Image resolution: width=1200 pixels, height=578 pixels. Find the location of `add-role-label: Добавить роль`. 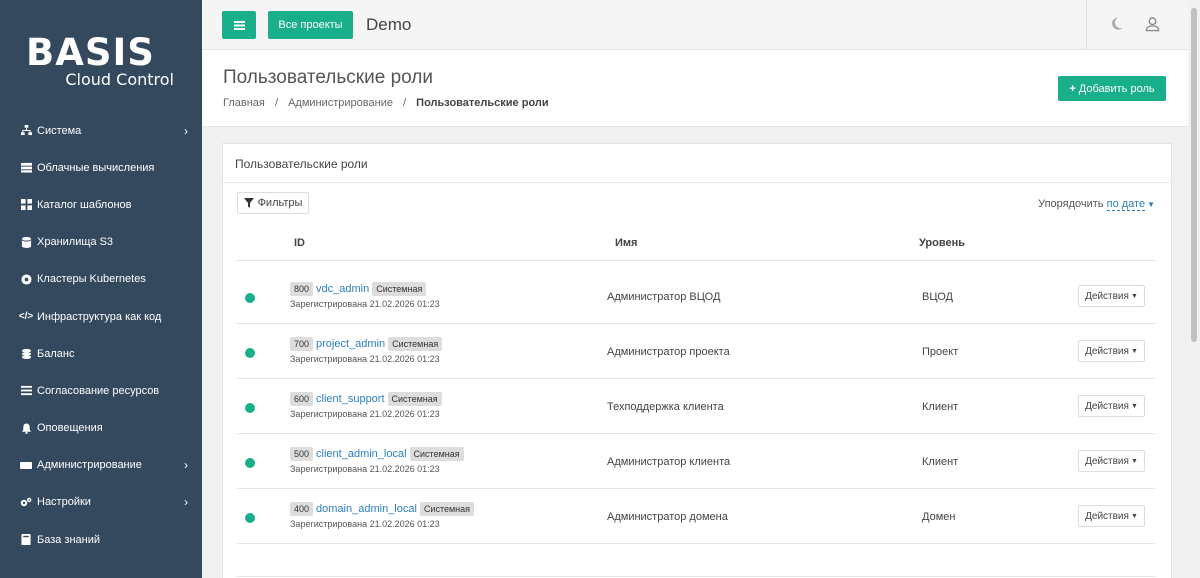

add-role-label: Добавить роль is located at coordinates (1116, 88).